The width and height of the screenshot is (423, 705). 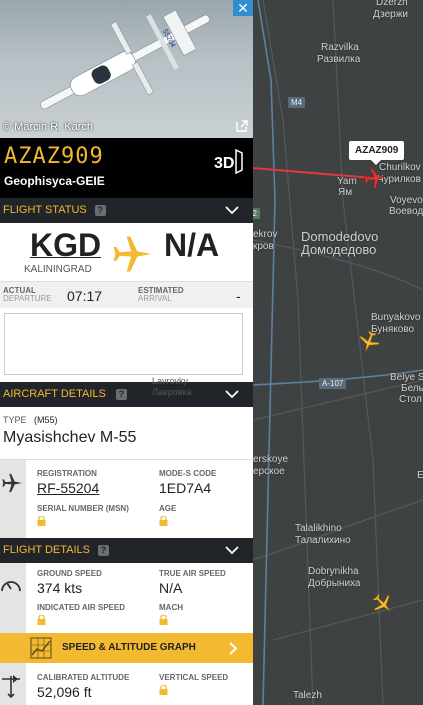 I want to click on road-shield: 12, so click(x=256, y=213).